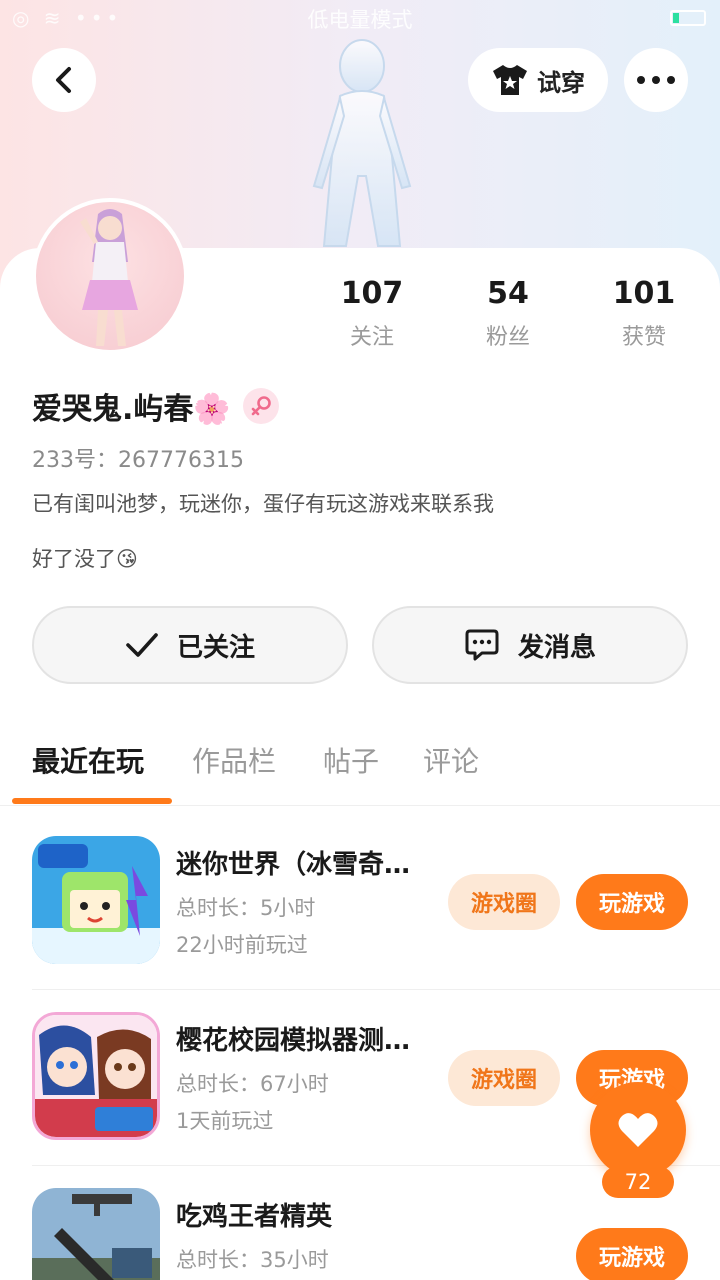  What do you see at coordinates (644, 293) in the screenshot?
I see `stat-value: 101` at bounding box center [644, 293].